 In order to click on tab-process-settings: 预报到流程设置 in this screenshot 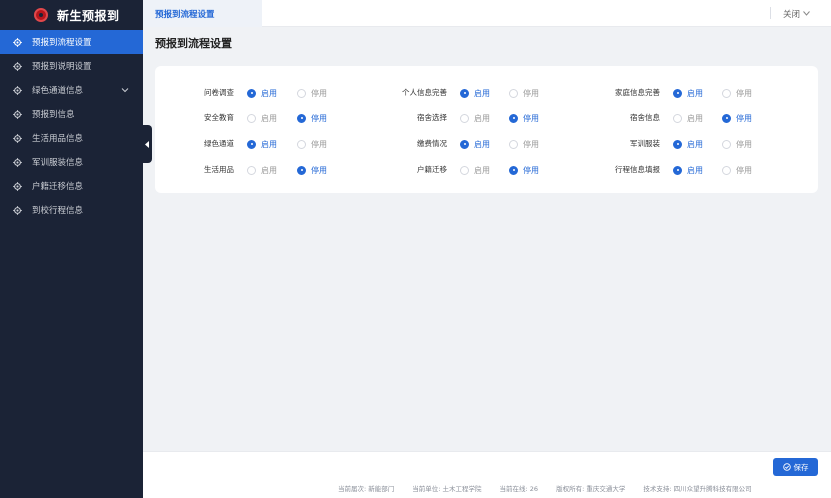, I will do `click(202, 13)`.